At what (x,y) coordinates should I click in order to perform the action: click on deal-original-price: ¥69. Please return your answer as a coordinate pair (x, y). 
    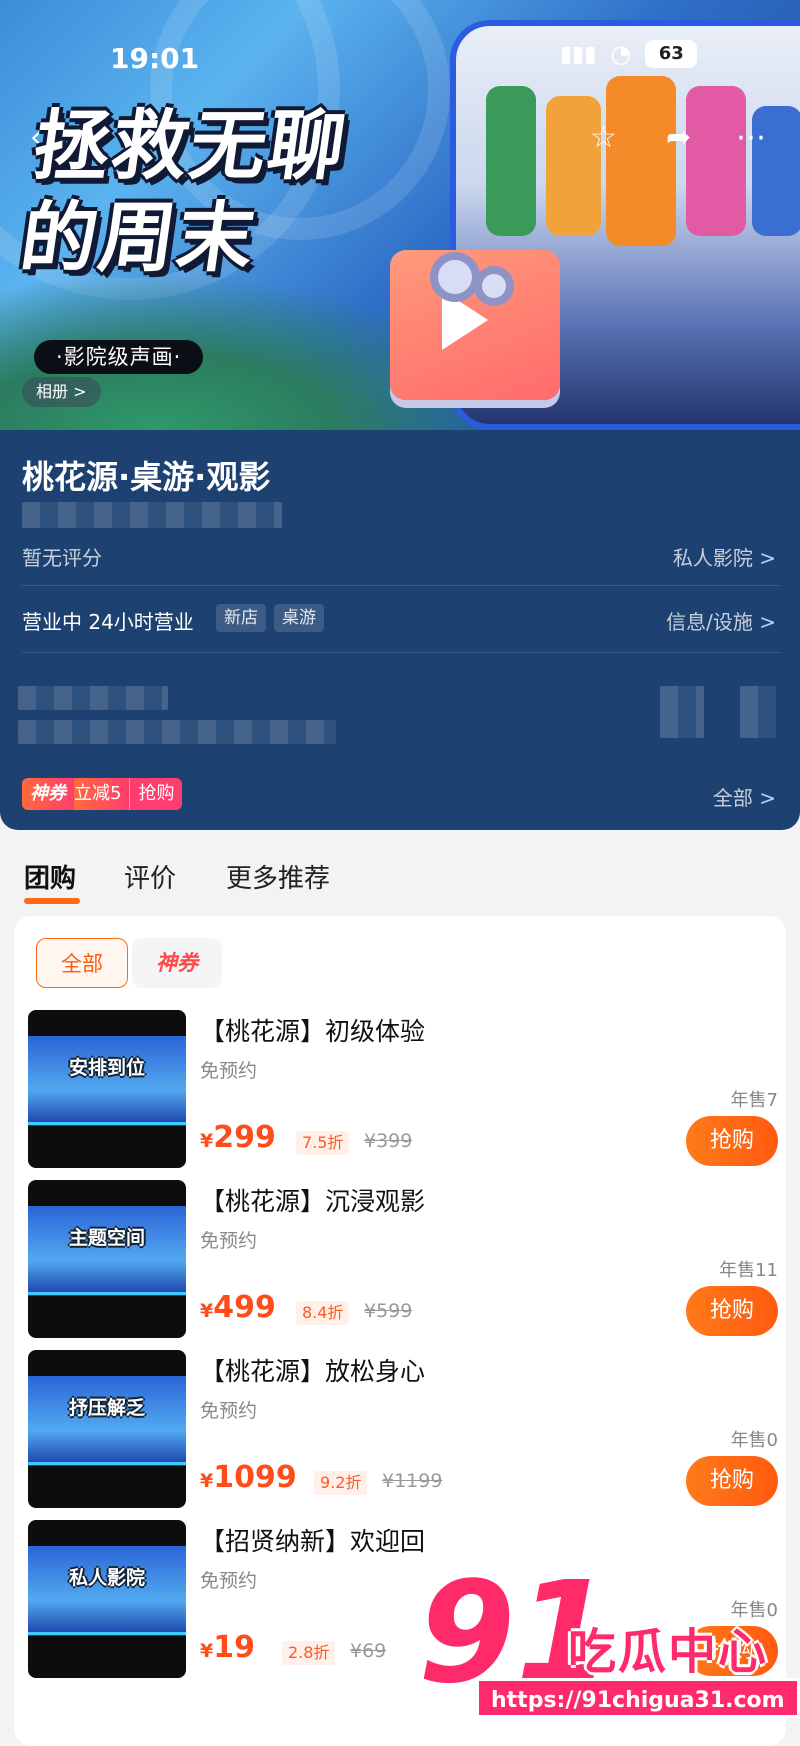
    Looking at the image, I should click on (368, 1651).